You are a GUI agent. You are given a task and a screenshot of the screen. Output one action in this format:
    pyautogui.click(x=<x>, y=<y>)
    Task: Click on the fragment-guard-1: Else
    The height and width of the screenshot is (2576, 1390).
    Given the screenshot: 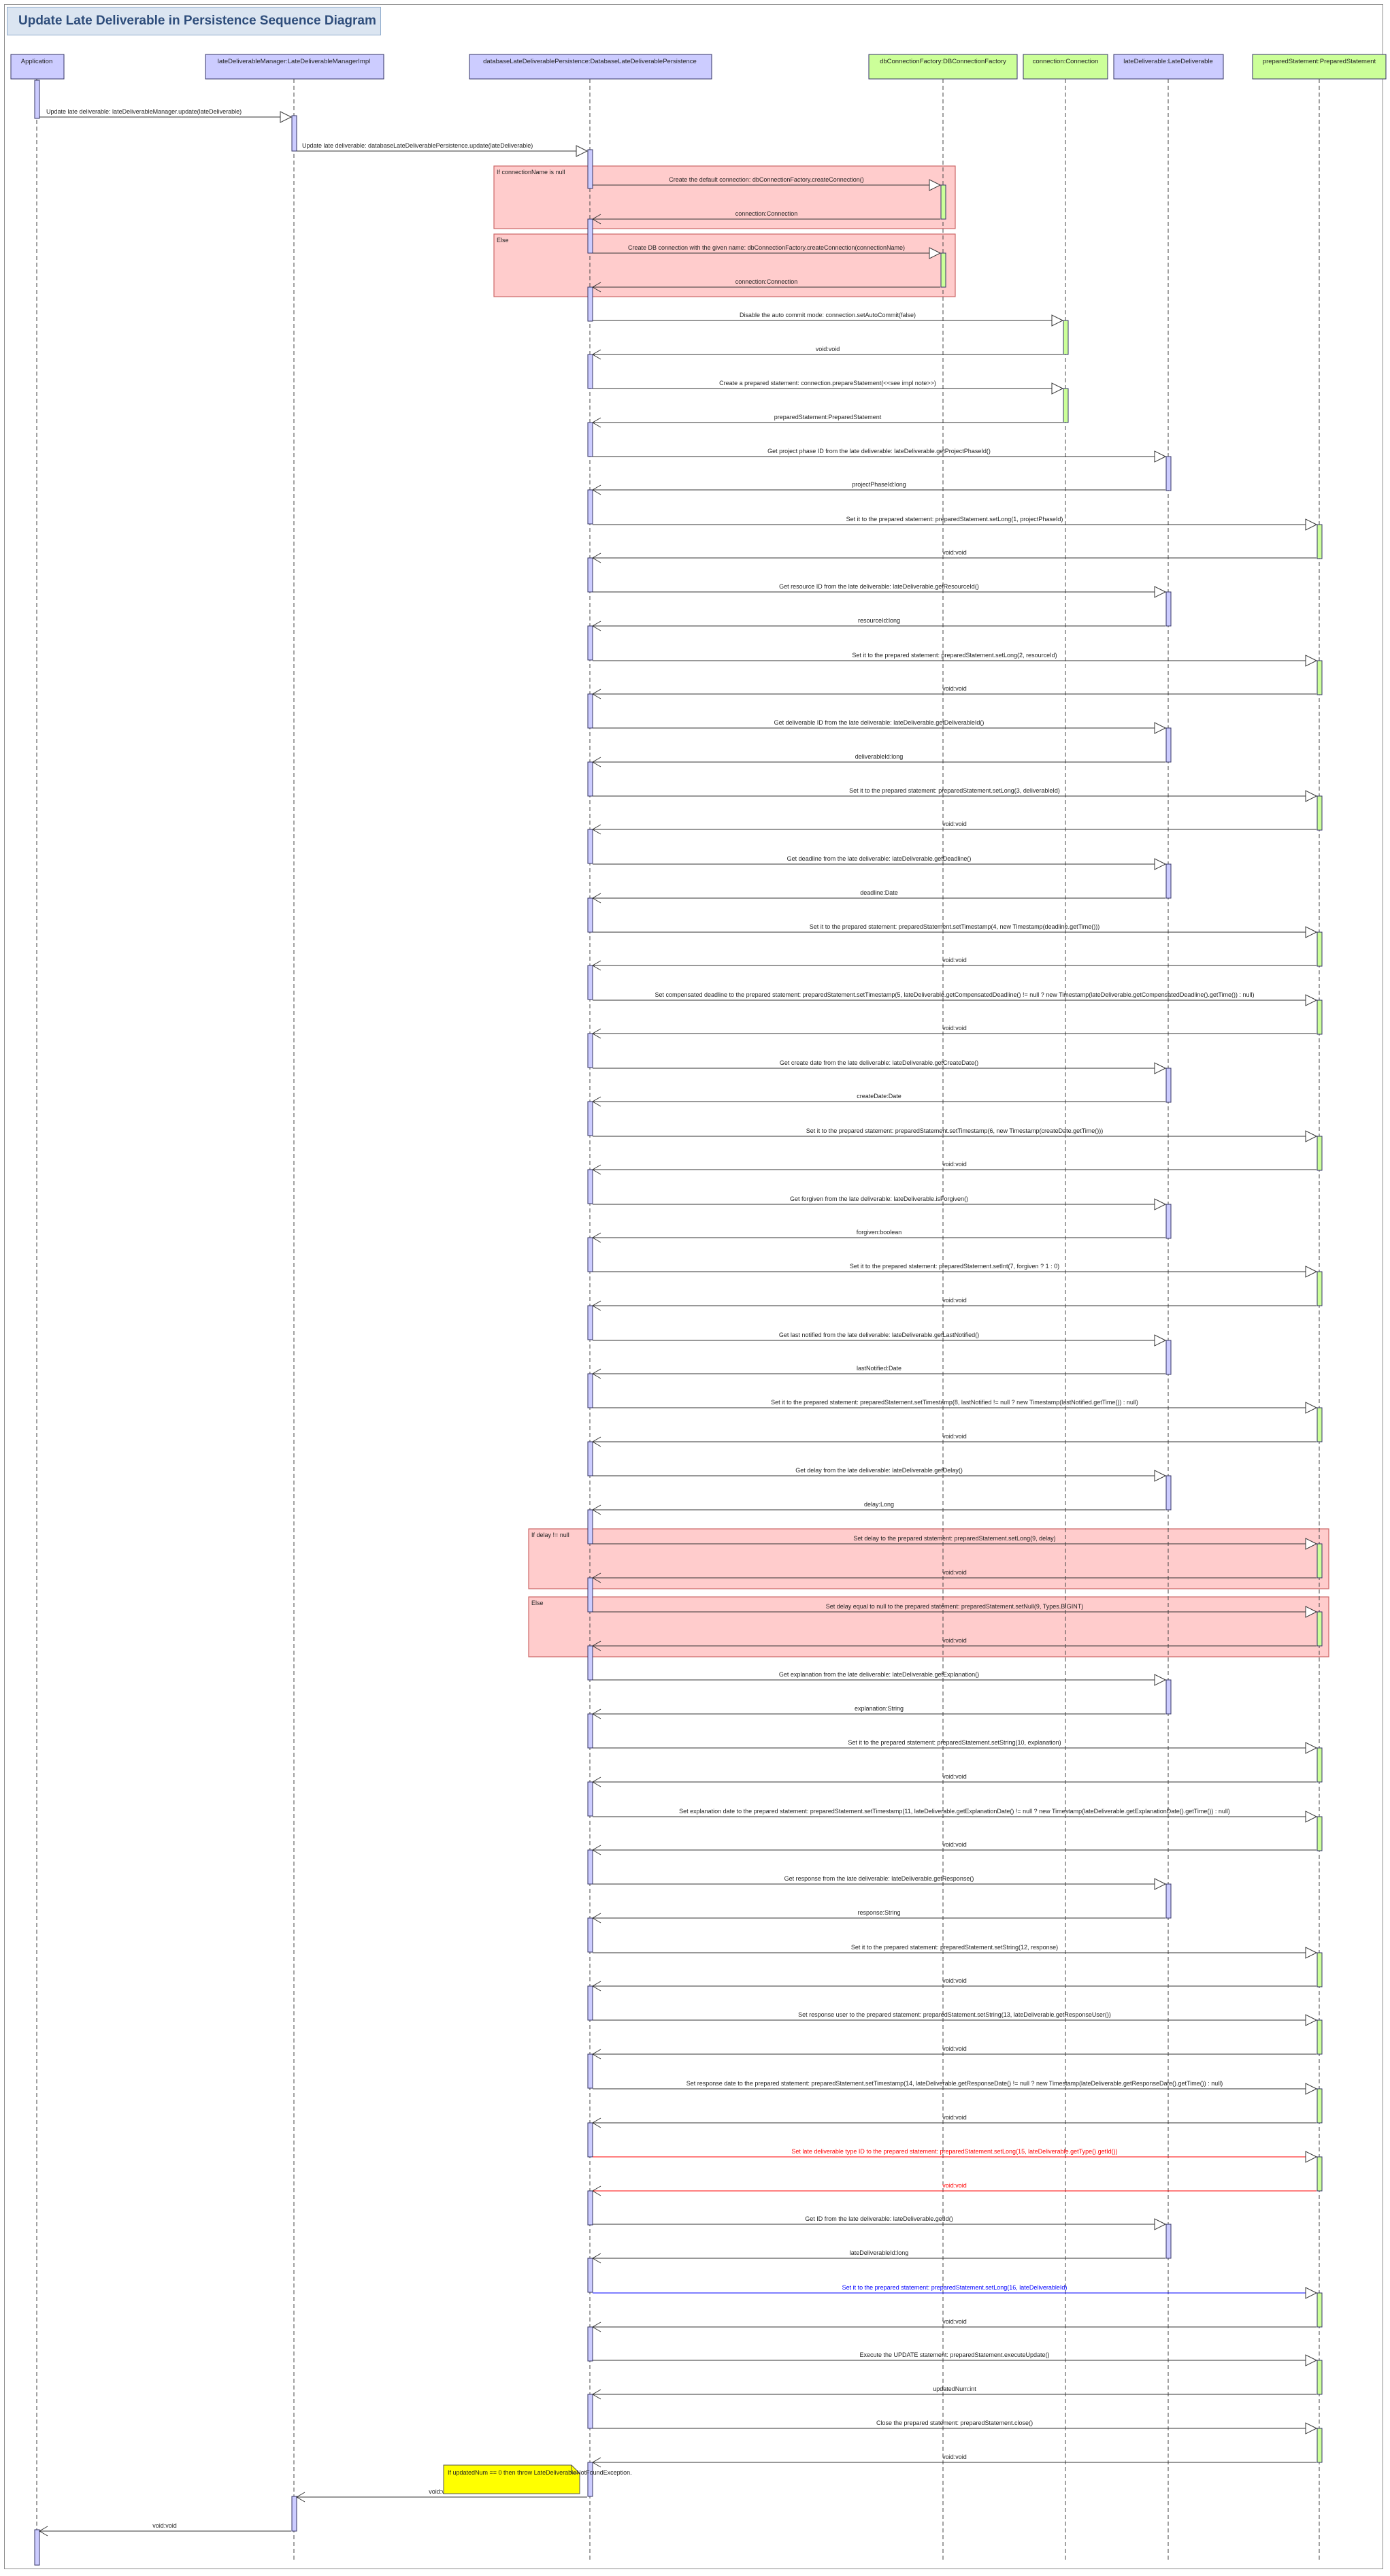 What is the action you would take?
    pyautogui.click(x=503, y=241)
    